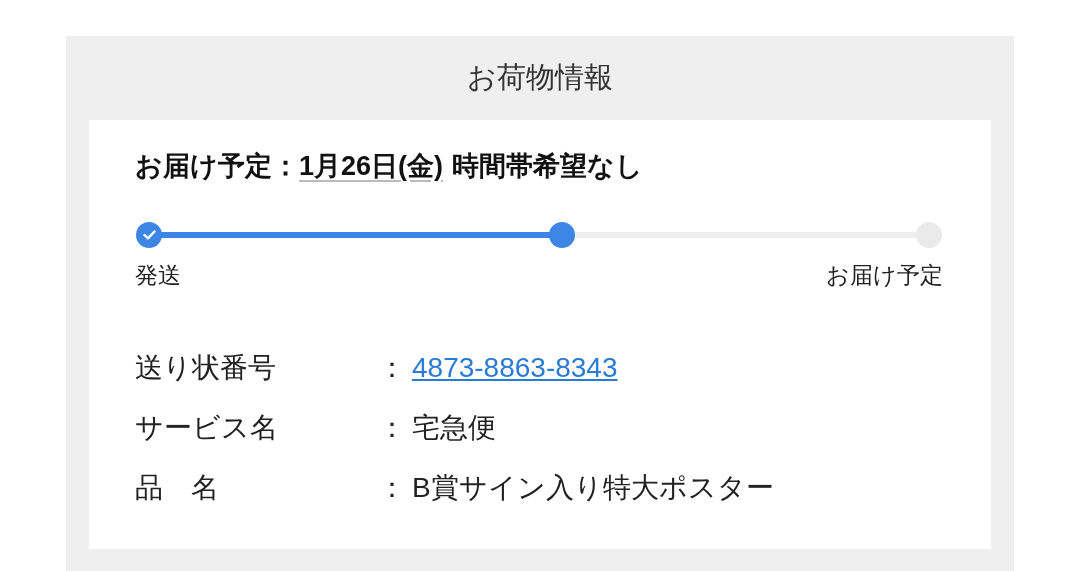 The height and width of the screenshot is (571, 1080). I want to click on detail-value: B賞サイン入り特大ポスター, so click(593, 487).